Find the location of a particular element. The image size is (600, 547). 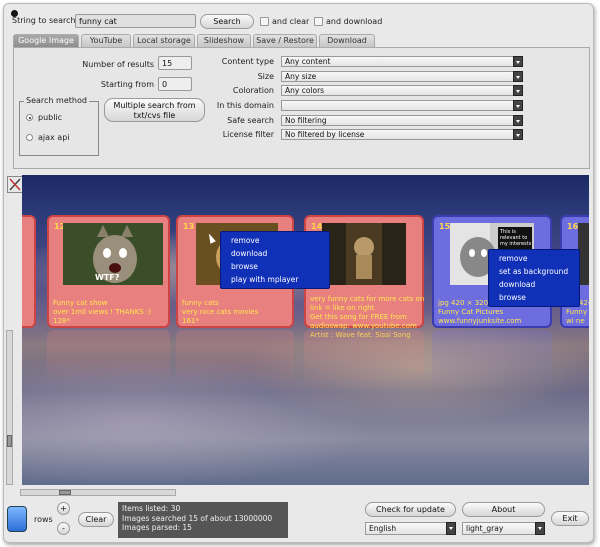

language-value: English is located at coordinates (383, 528).